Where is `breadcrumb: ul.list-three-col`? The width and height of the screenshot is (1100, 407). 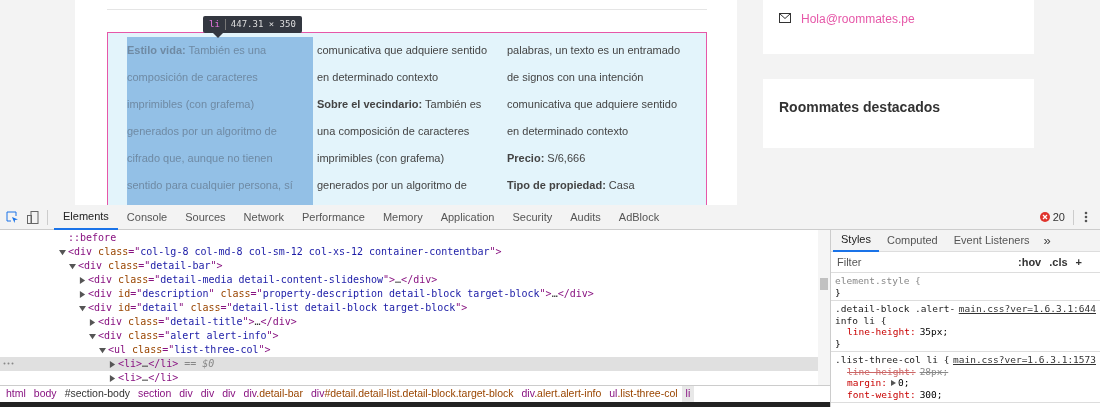
breadcrumb: ul.list-three-col is located at coordinates (643, 394).